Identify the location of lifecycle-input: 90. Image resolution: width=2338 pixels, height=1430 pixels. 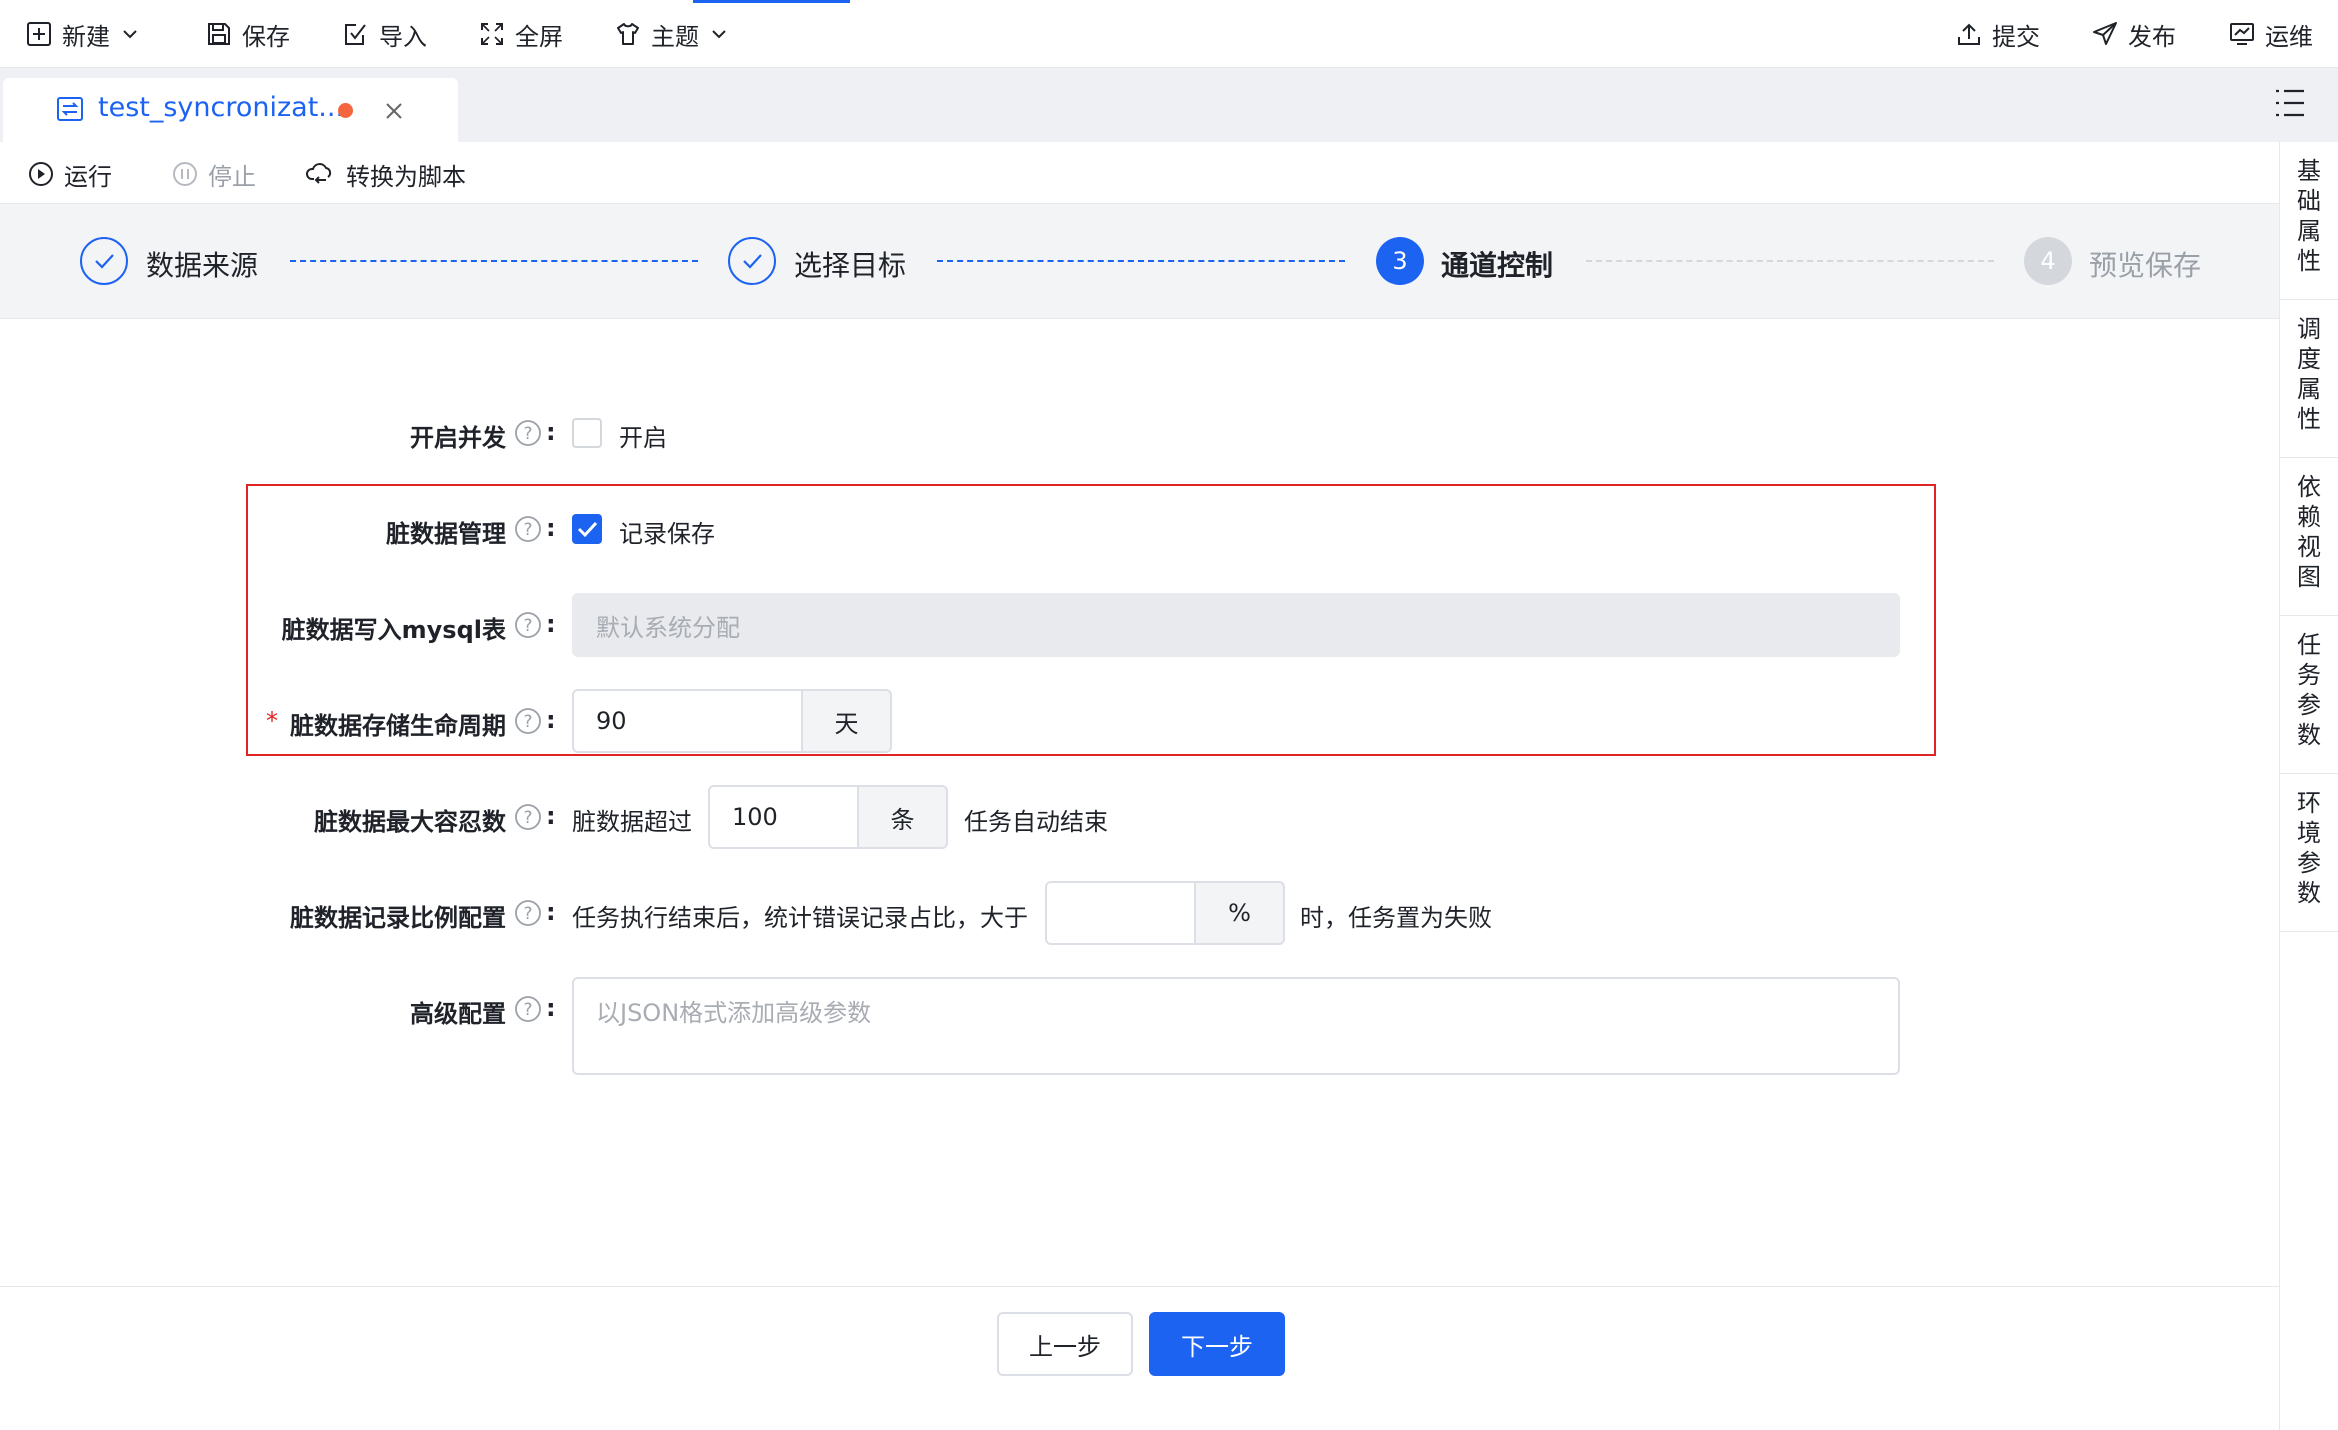
(687, 721).